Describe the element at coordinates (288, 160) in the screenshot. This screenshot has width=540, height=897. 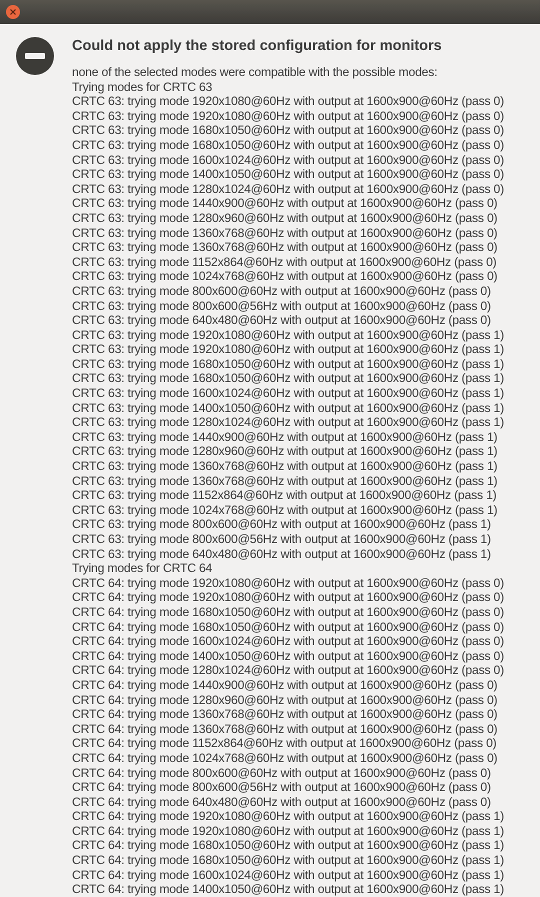
I see `log-line: CRTC 63: trying mode 1600x1024@60Hz with output at 1600x900@60Hz (pass 0)` at that location.